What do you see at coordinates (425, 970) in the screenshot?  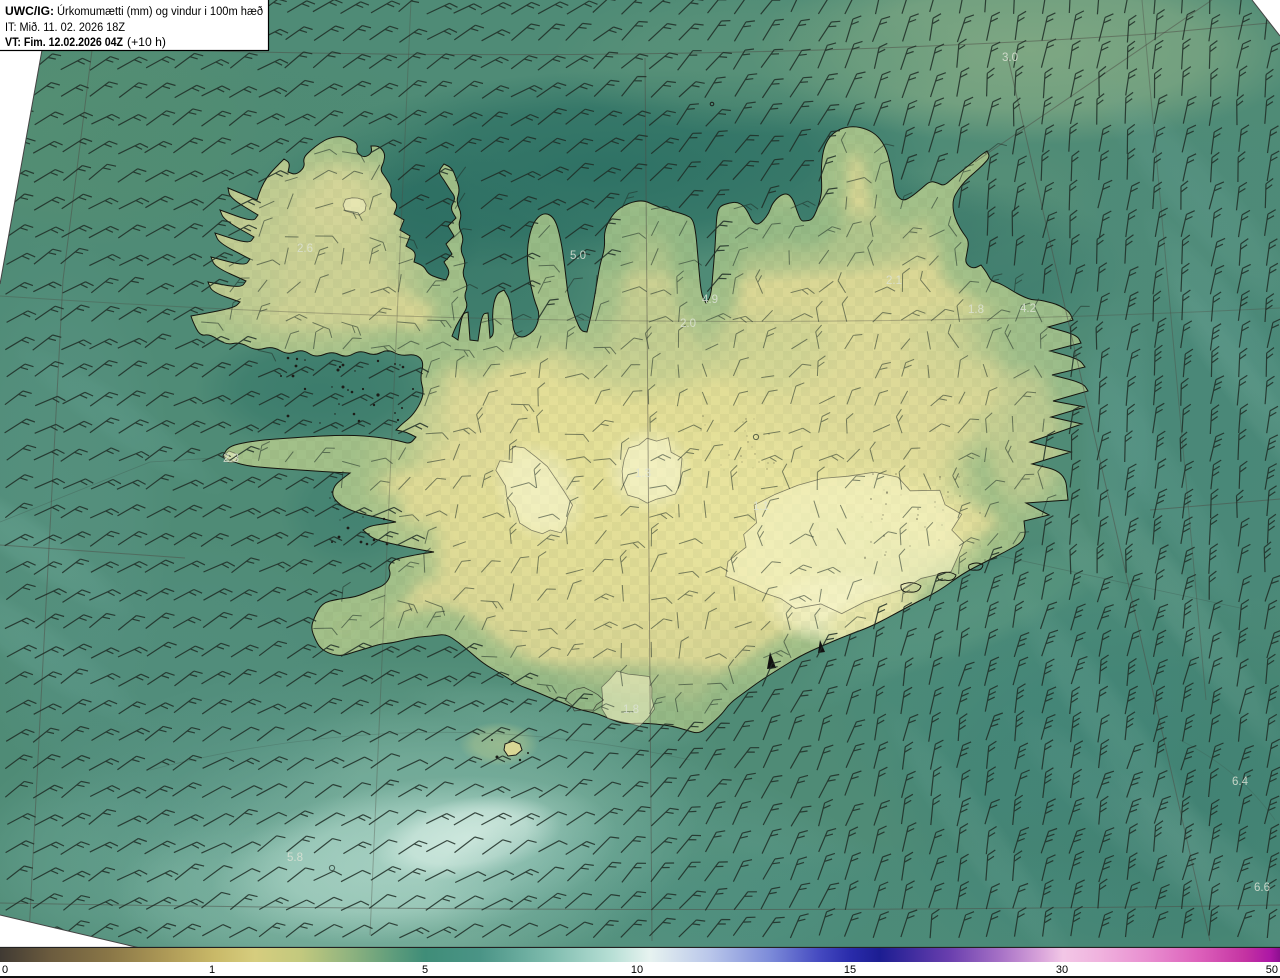 I see `svg-text: 5` at bounding box center [425, 970].